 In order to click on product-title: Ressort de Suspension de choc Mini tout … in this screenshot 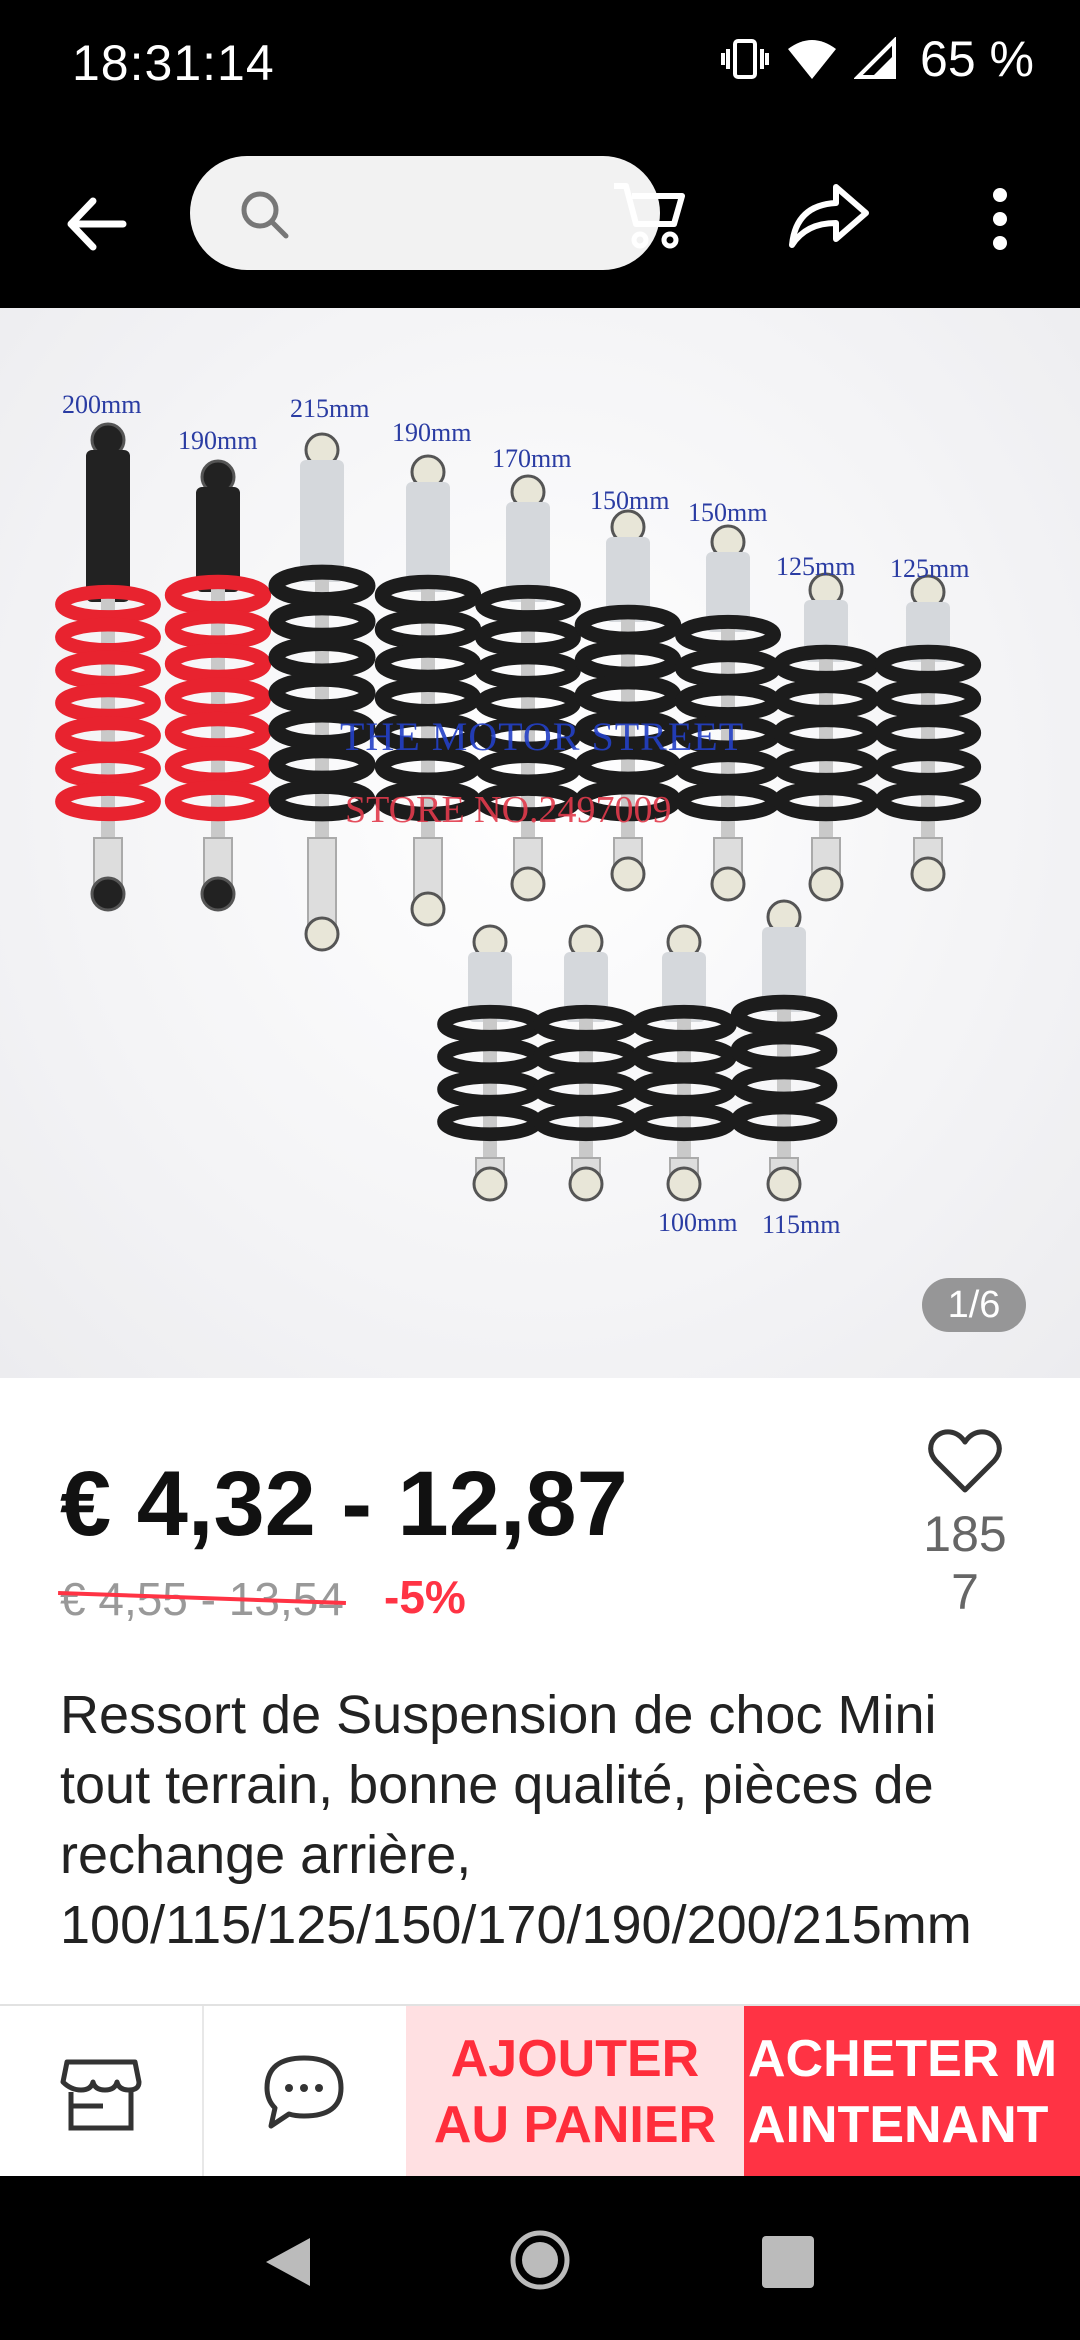, I will do `click(516, 1820)`.